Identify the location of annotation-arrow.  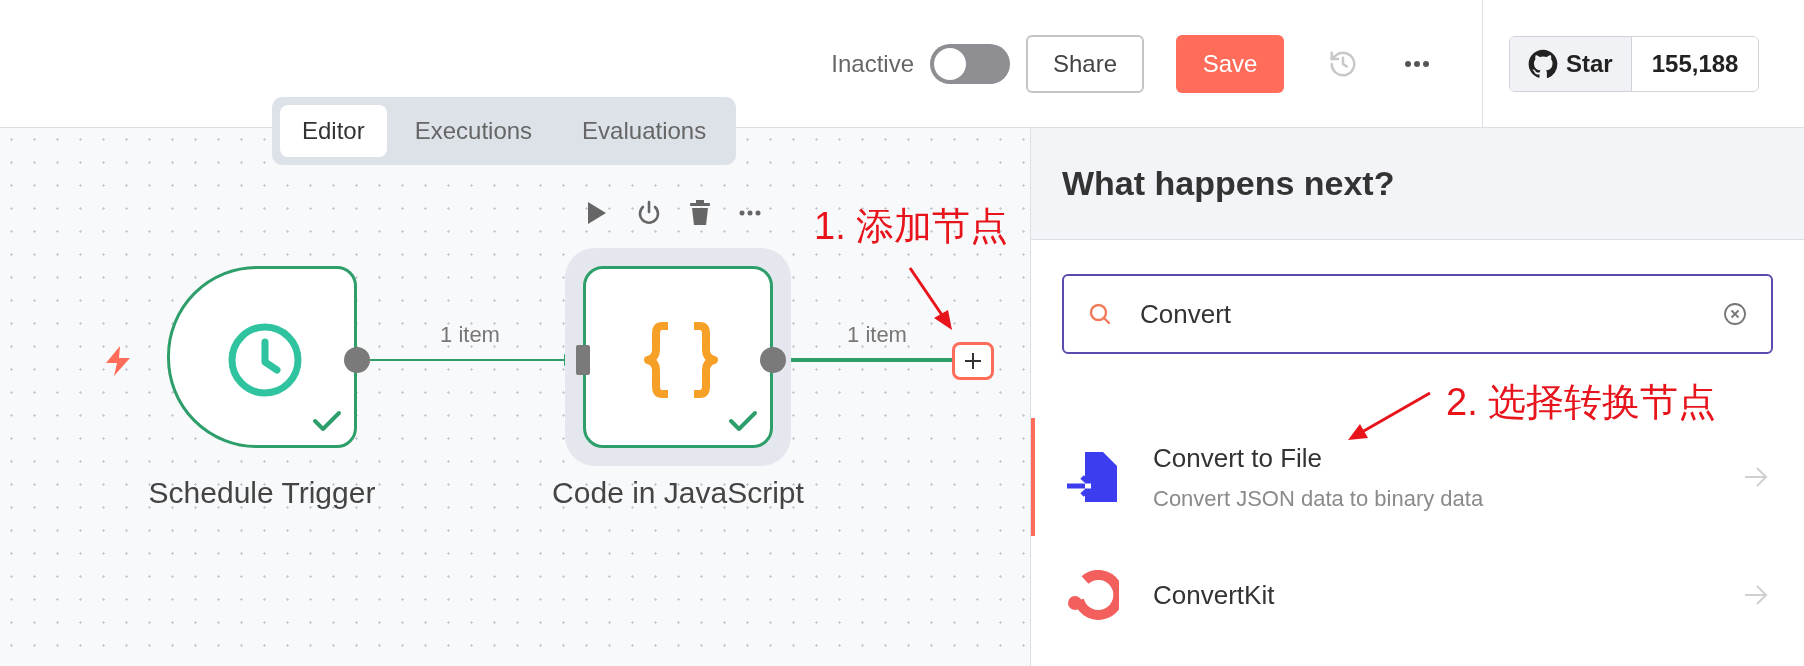
(930, 298).